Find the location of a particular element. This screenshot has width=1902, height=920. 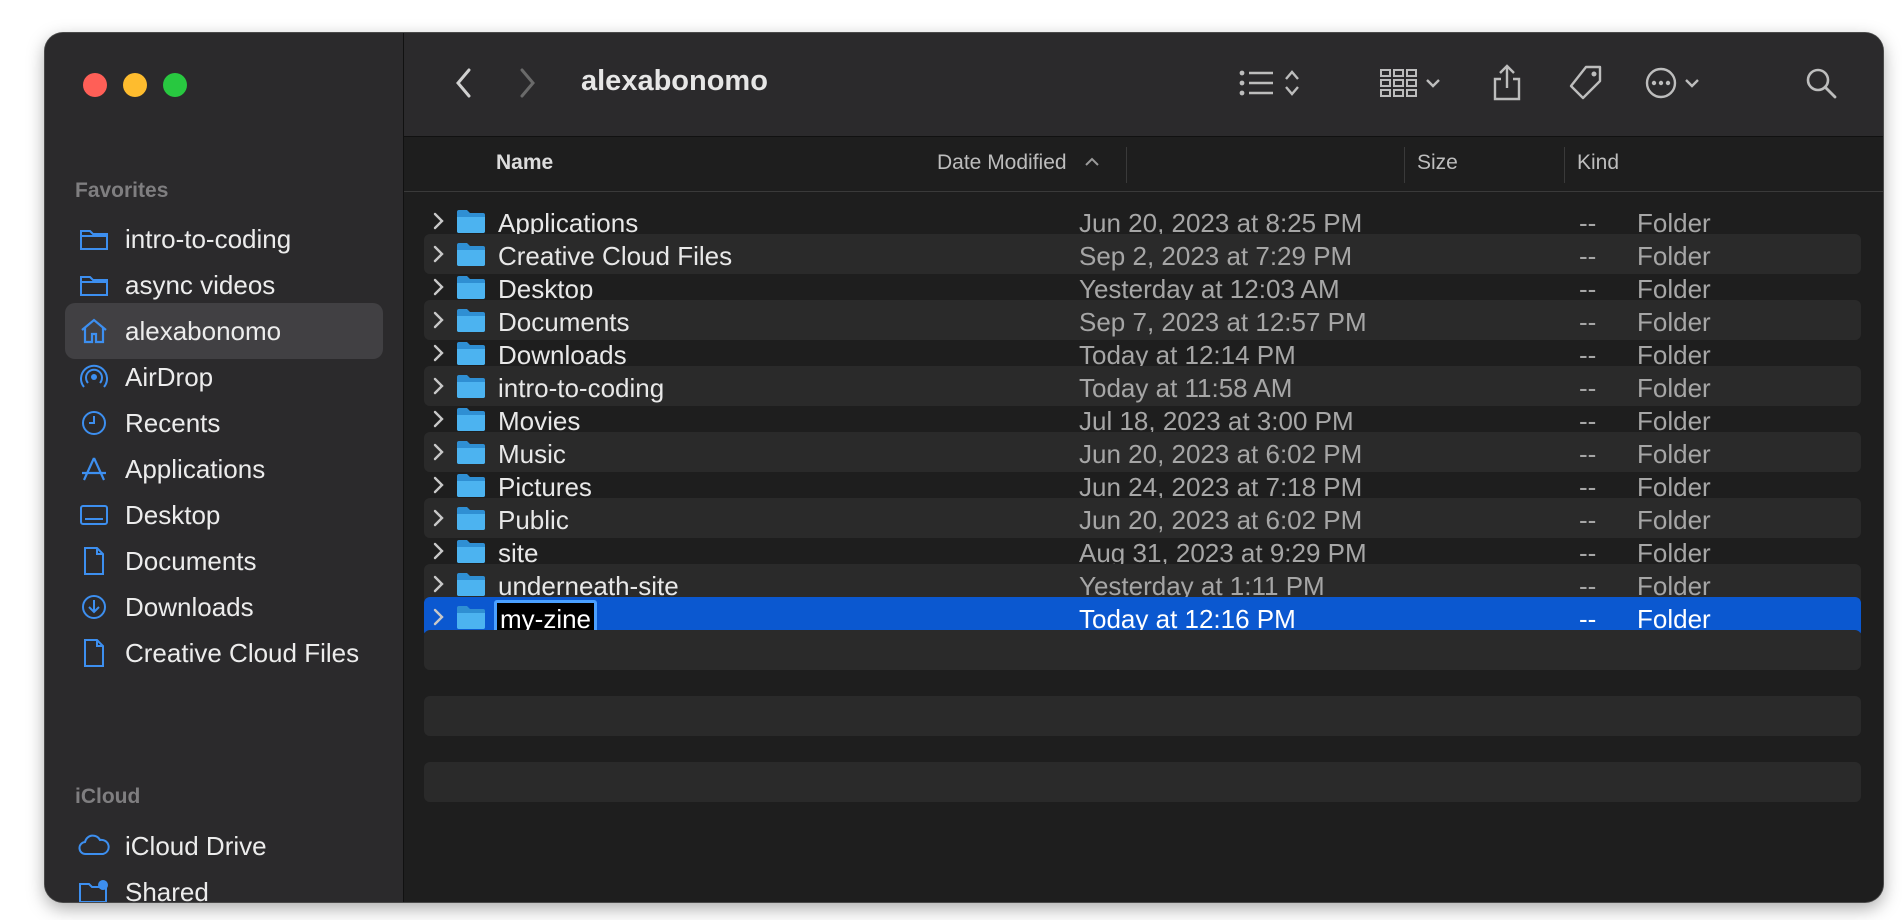

more-actions-button is located at coordinates (1672, 85).